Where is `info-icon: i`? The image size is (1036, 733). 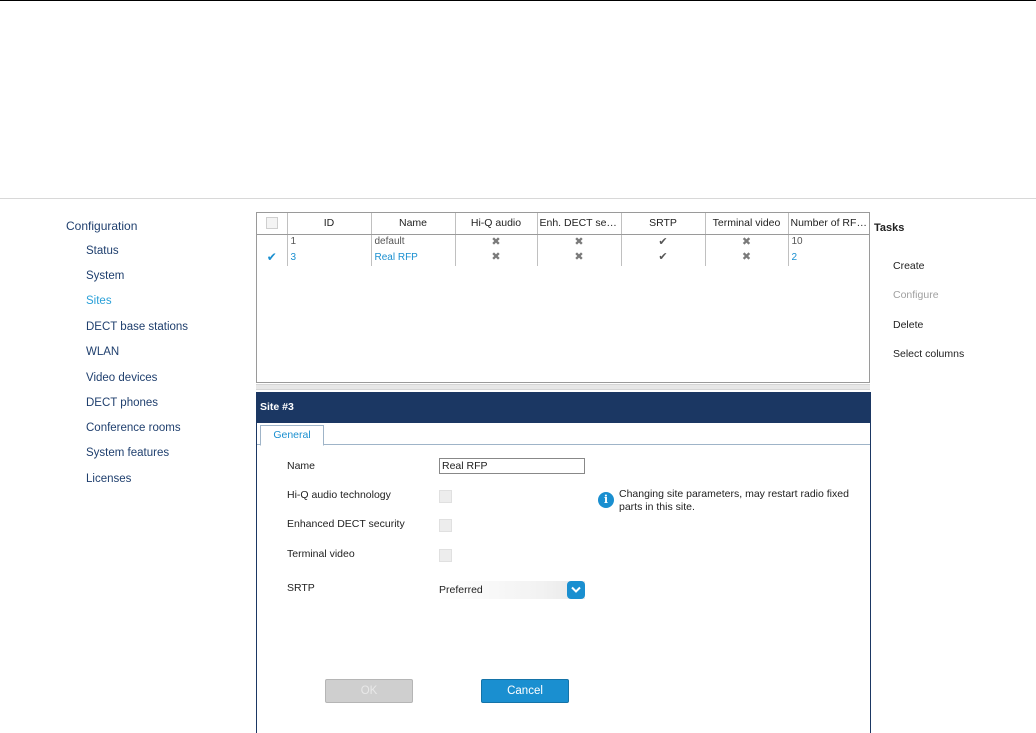 info-icon: i is located at coordinates (606, 500).